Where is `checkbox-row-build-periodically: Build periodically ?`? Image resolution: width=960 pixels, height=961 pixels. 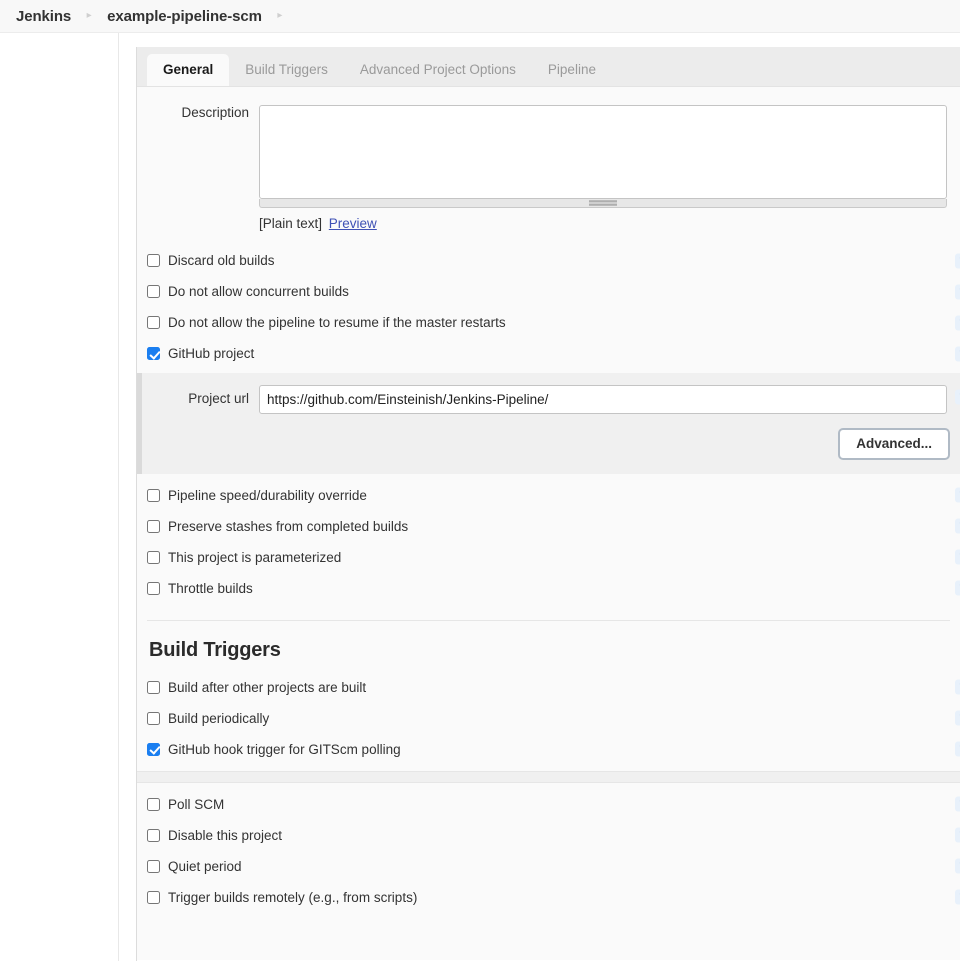
checkbox-row-build-periodically: Build periodically ? is located at coordinates (548, 718).